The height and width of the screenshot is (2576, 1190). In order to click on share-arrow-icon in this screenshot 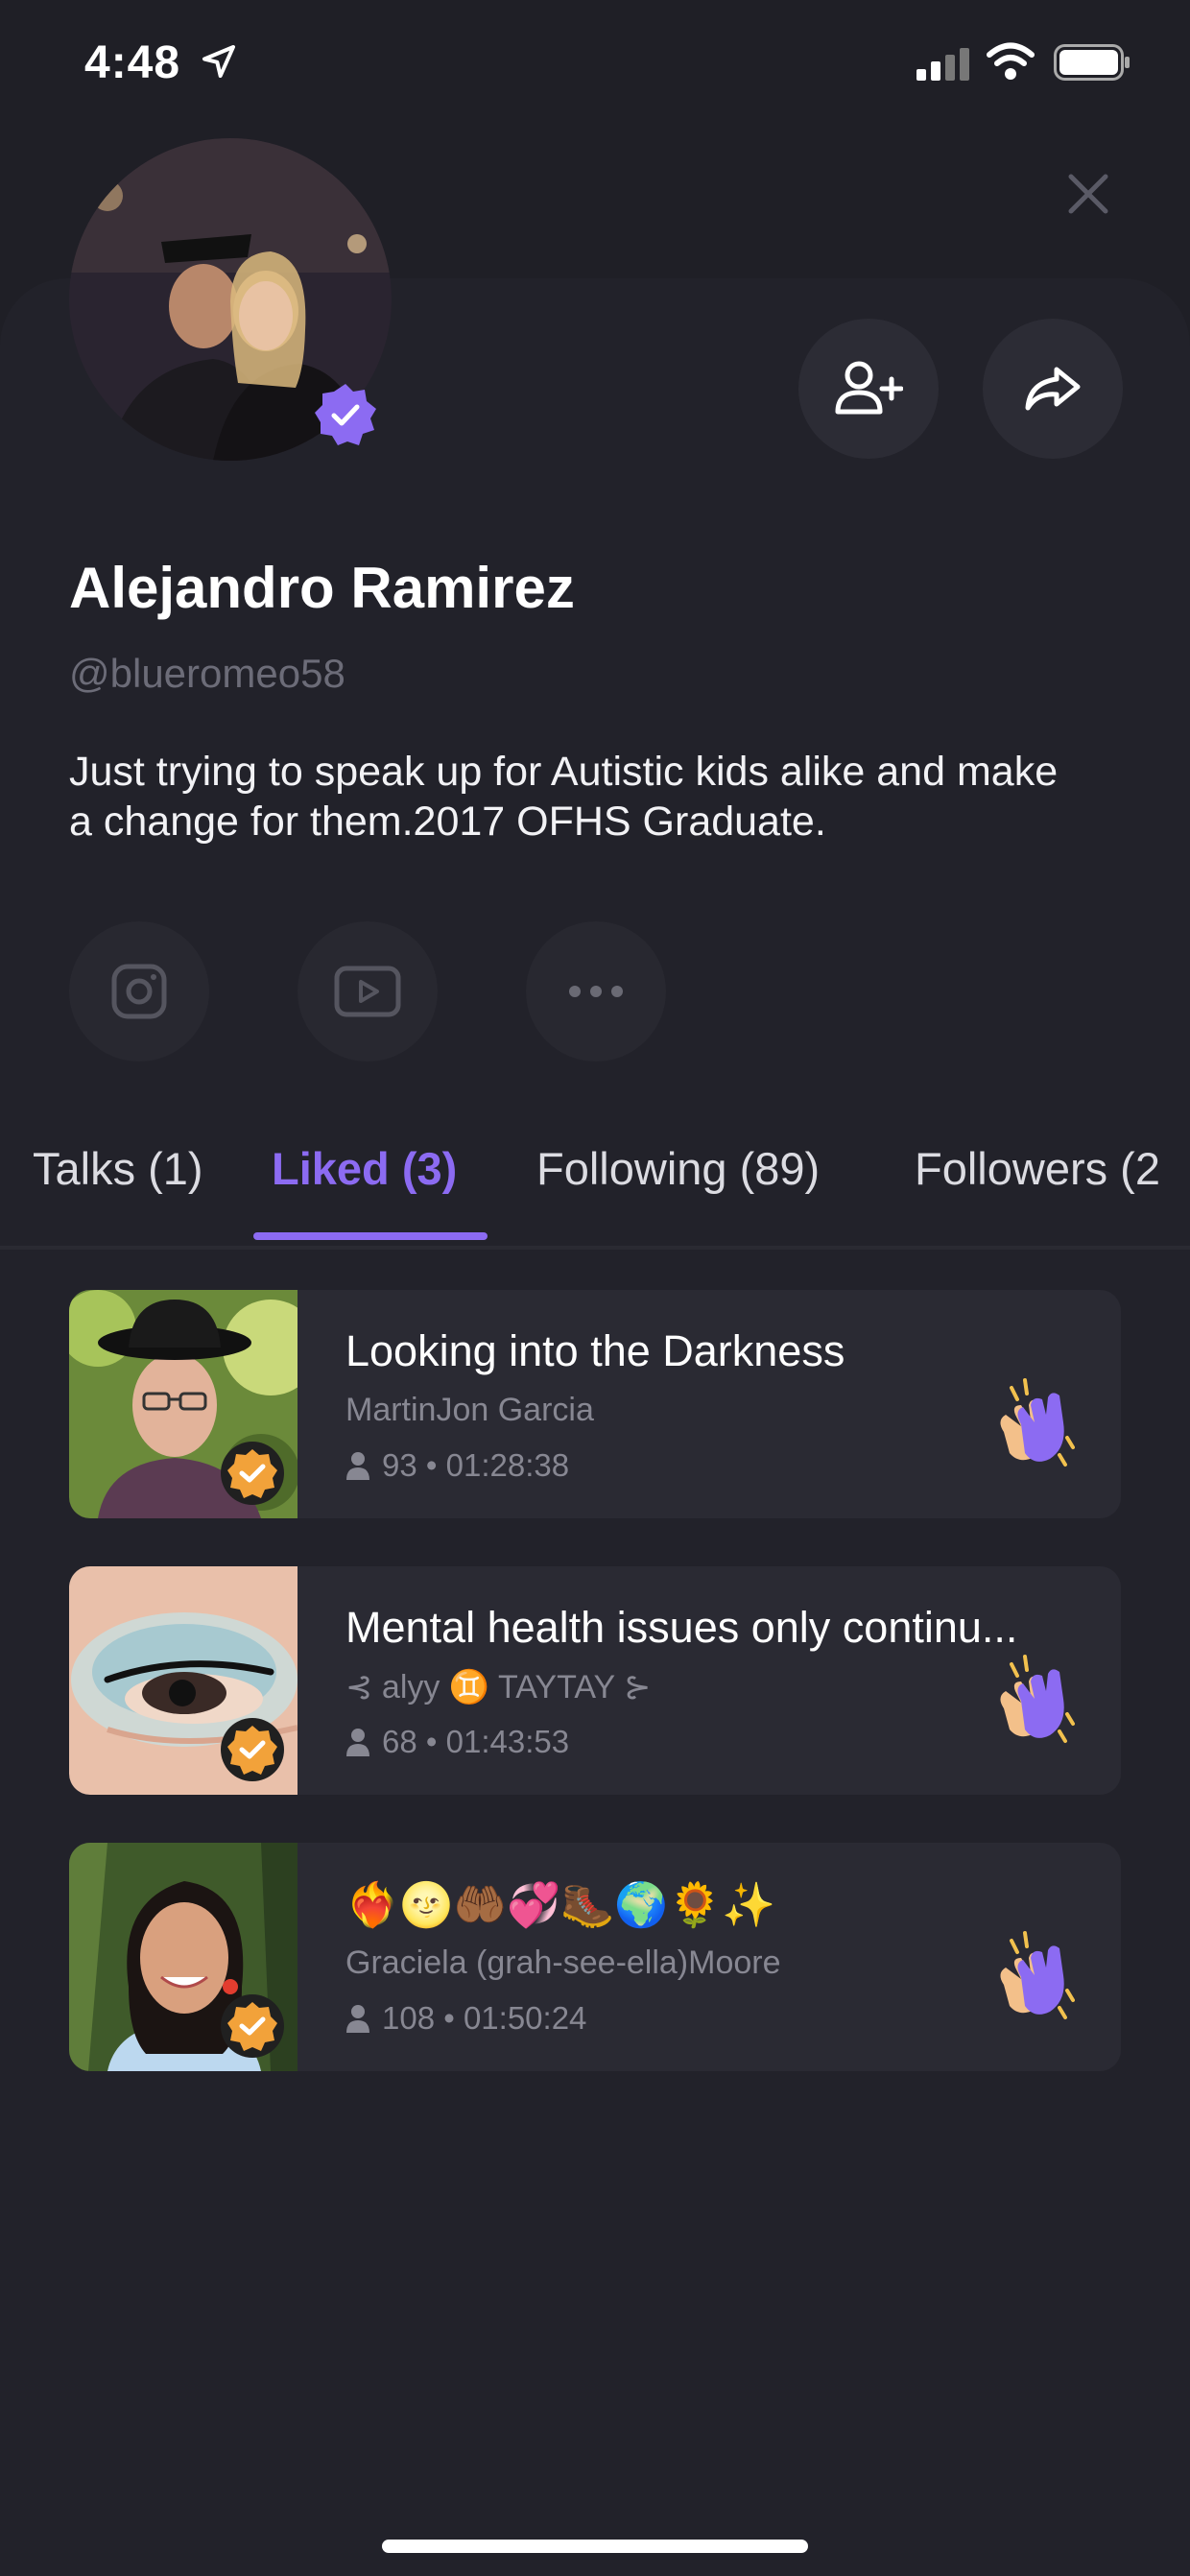, I will do `click(1053, 389)`.